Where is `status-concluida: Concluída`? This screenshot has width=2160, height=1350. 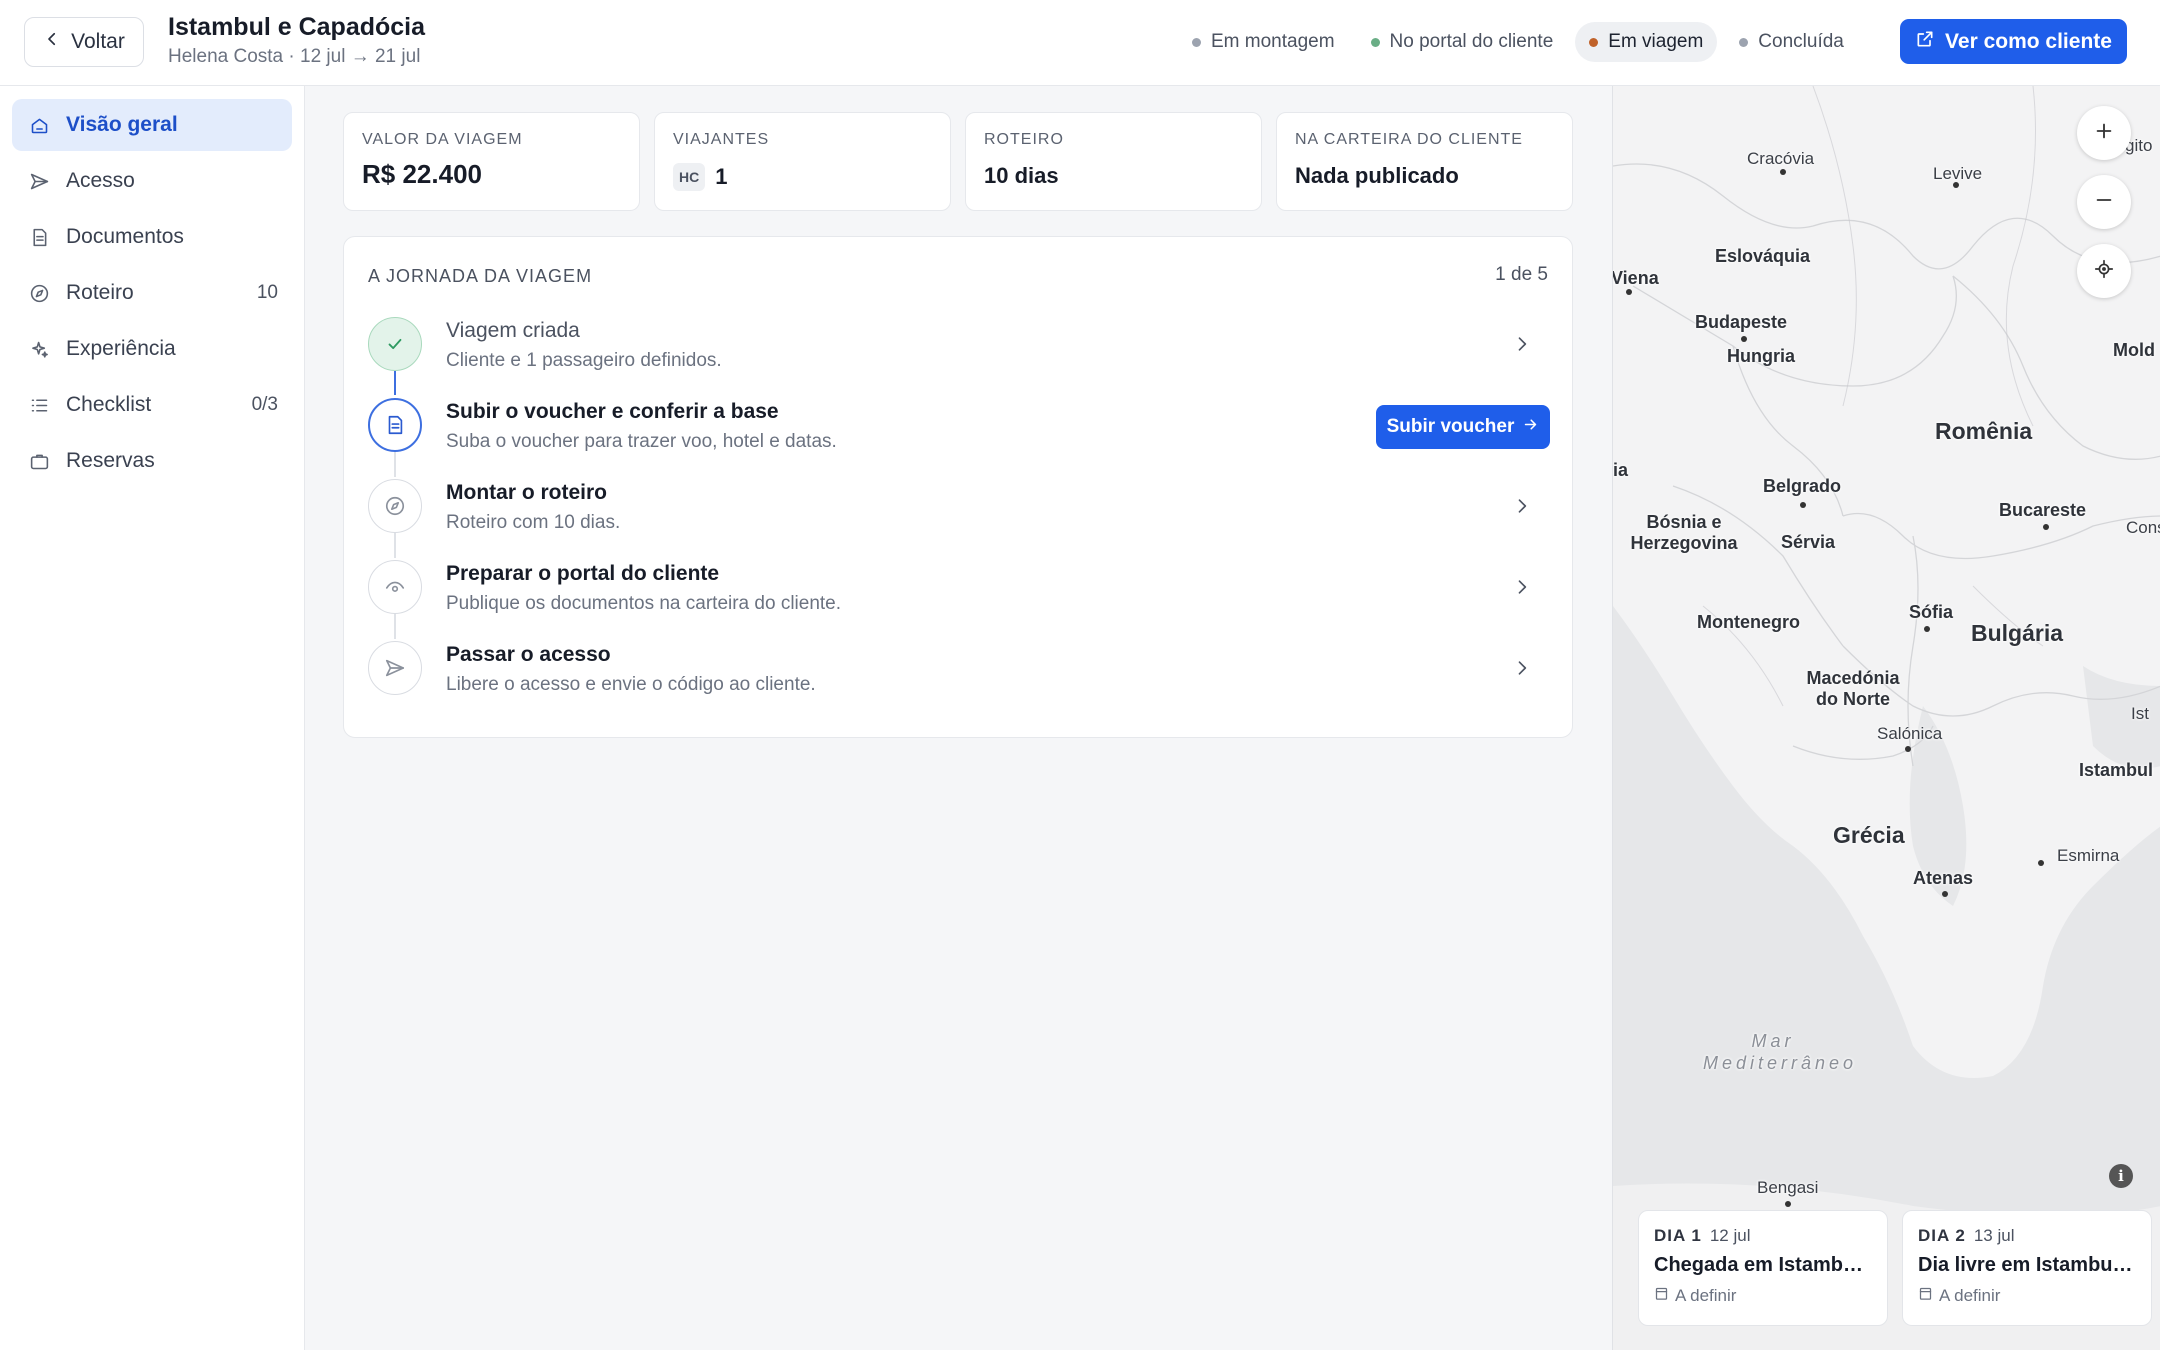
status-concluida: Concluída is located at coordinates (1791, 42).